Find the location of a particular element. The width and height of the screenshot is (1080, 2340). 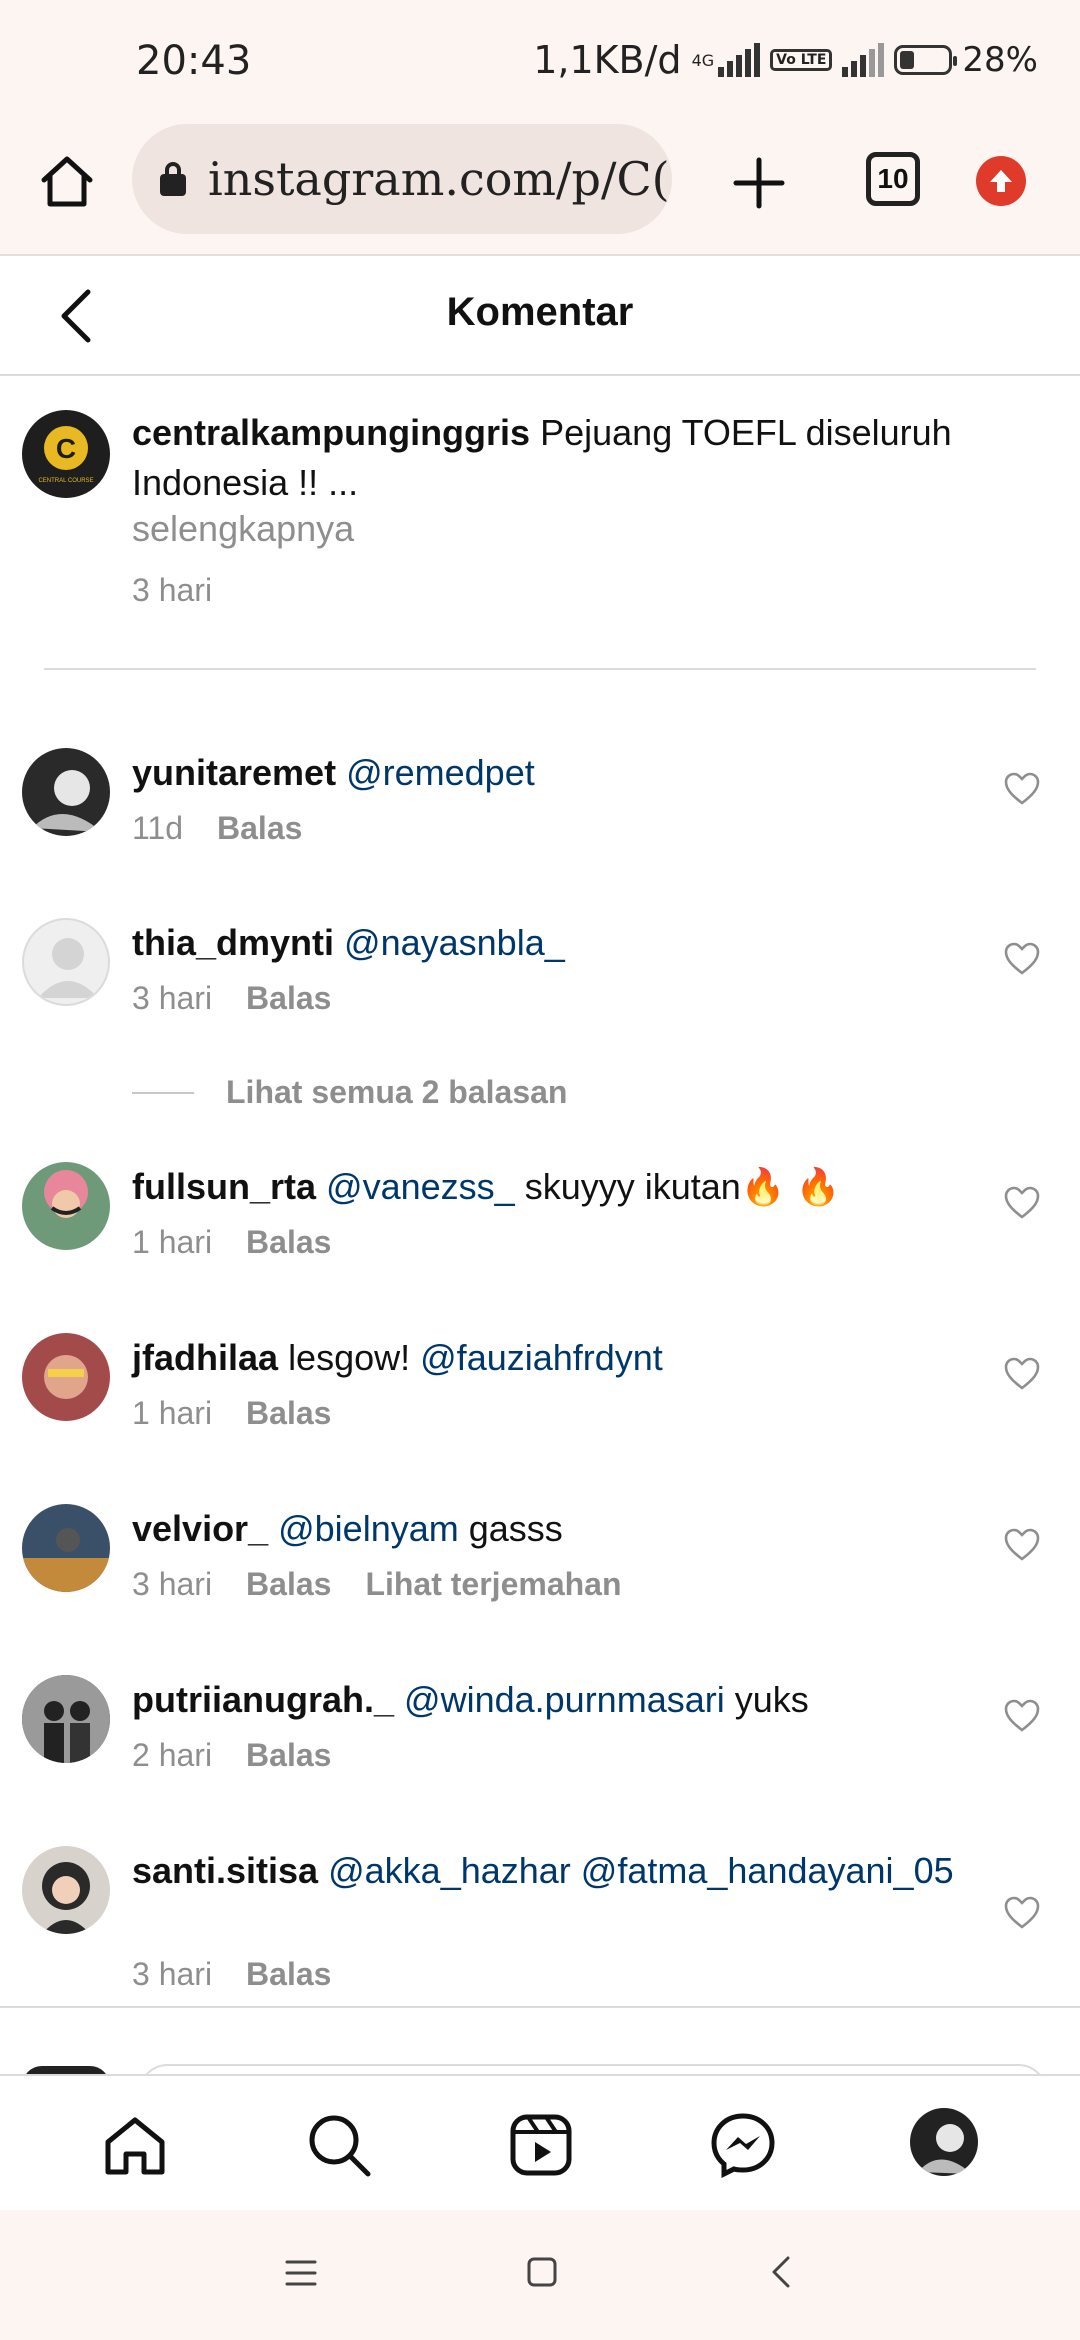

mention-link: @fauziahfrdynt is located at coordinates (541, 1357).